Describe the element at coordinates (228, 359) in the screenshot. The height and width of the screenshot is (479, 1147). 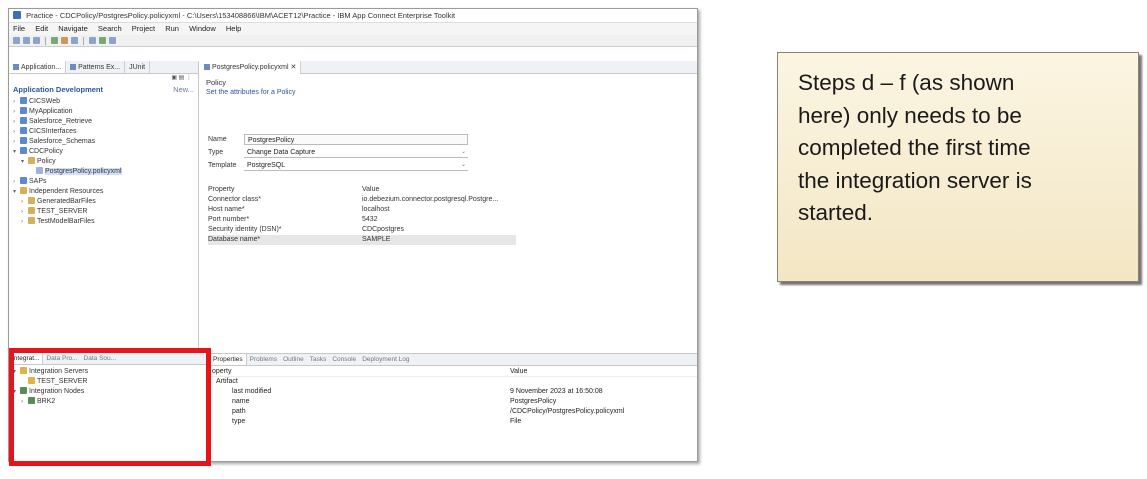
I see `tab-properties: Properties` at that location.